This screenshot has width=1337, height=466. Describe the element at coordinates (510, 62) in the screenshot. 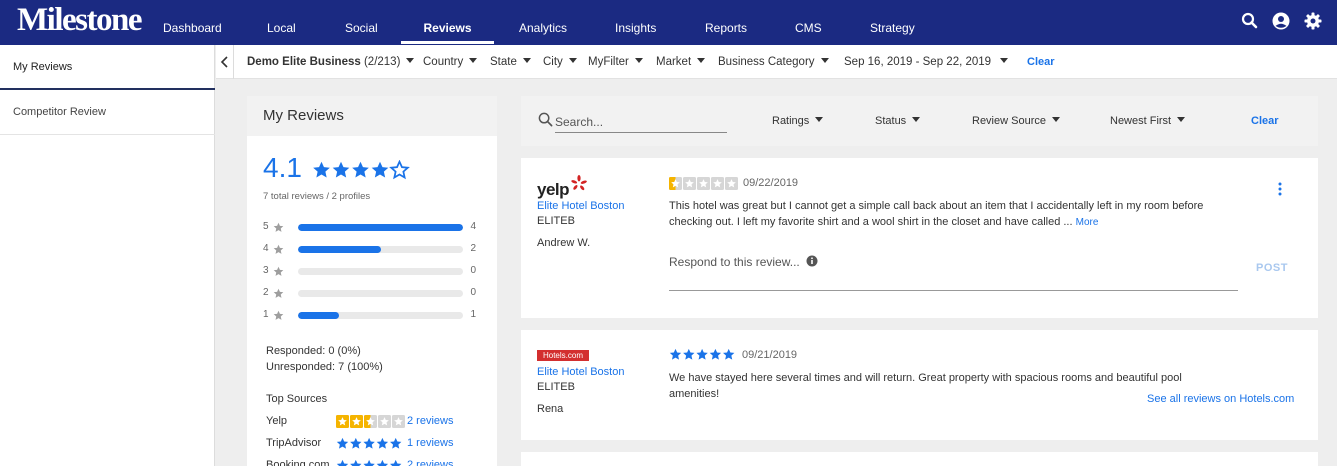

I see `state-filter: State` at that location.